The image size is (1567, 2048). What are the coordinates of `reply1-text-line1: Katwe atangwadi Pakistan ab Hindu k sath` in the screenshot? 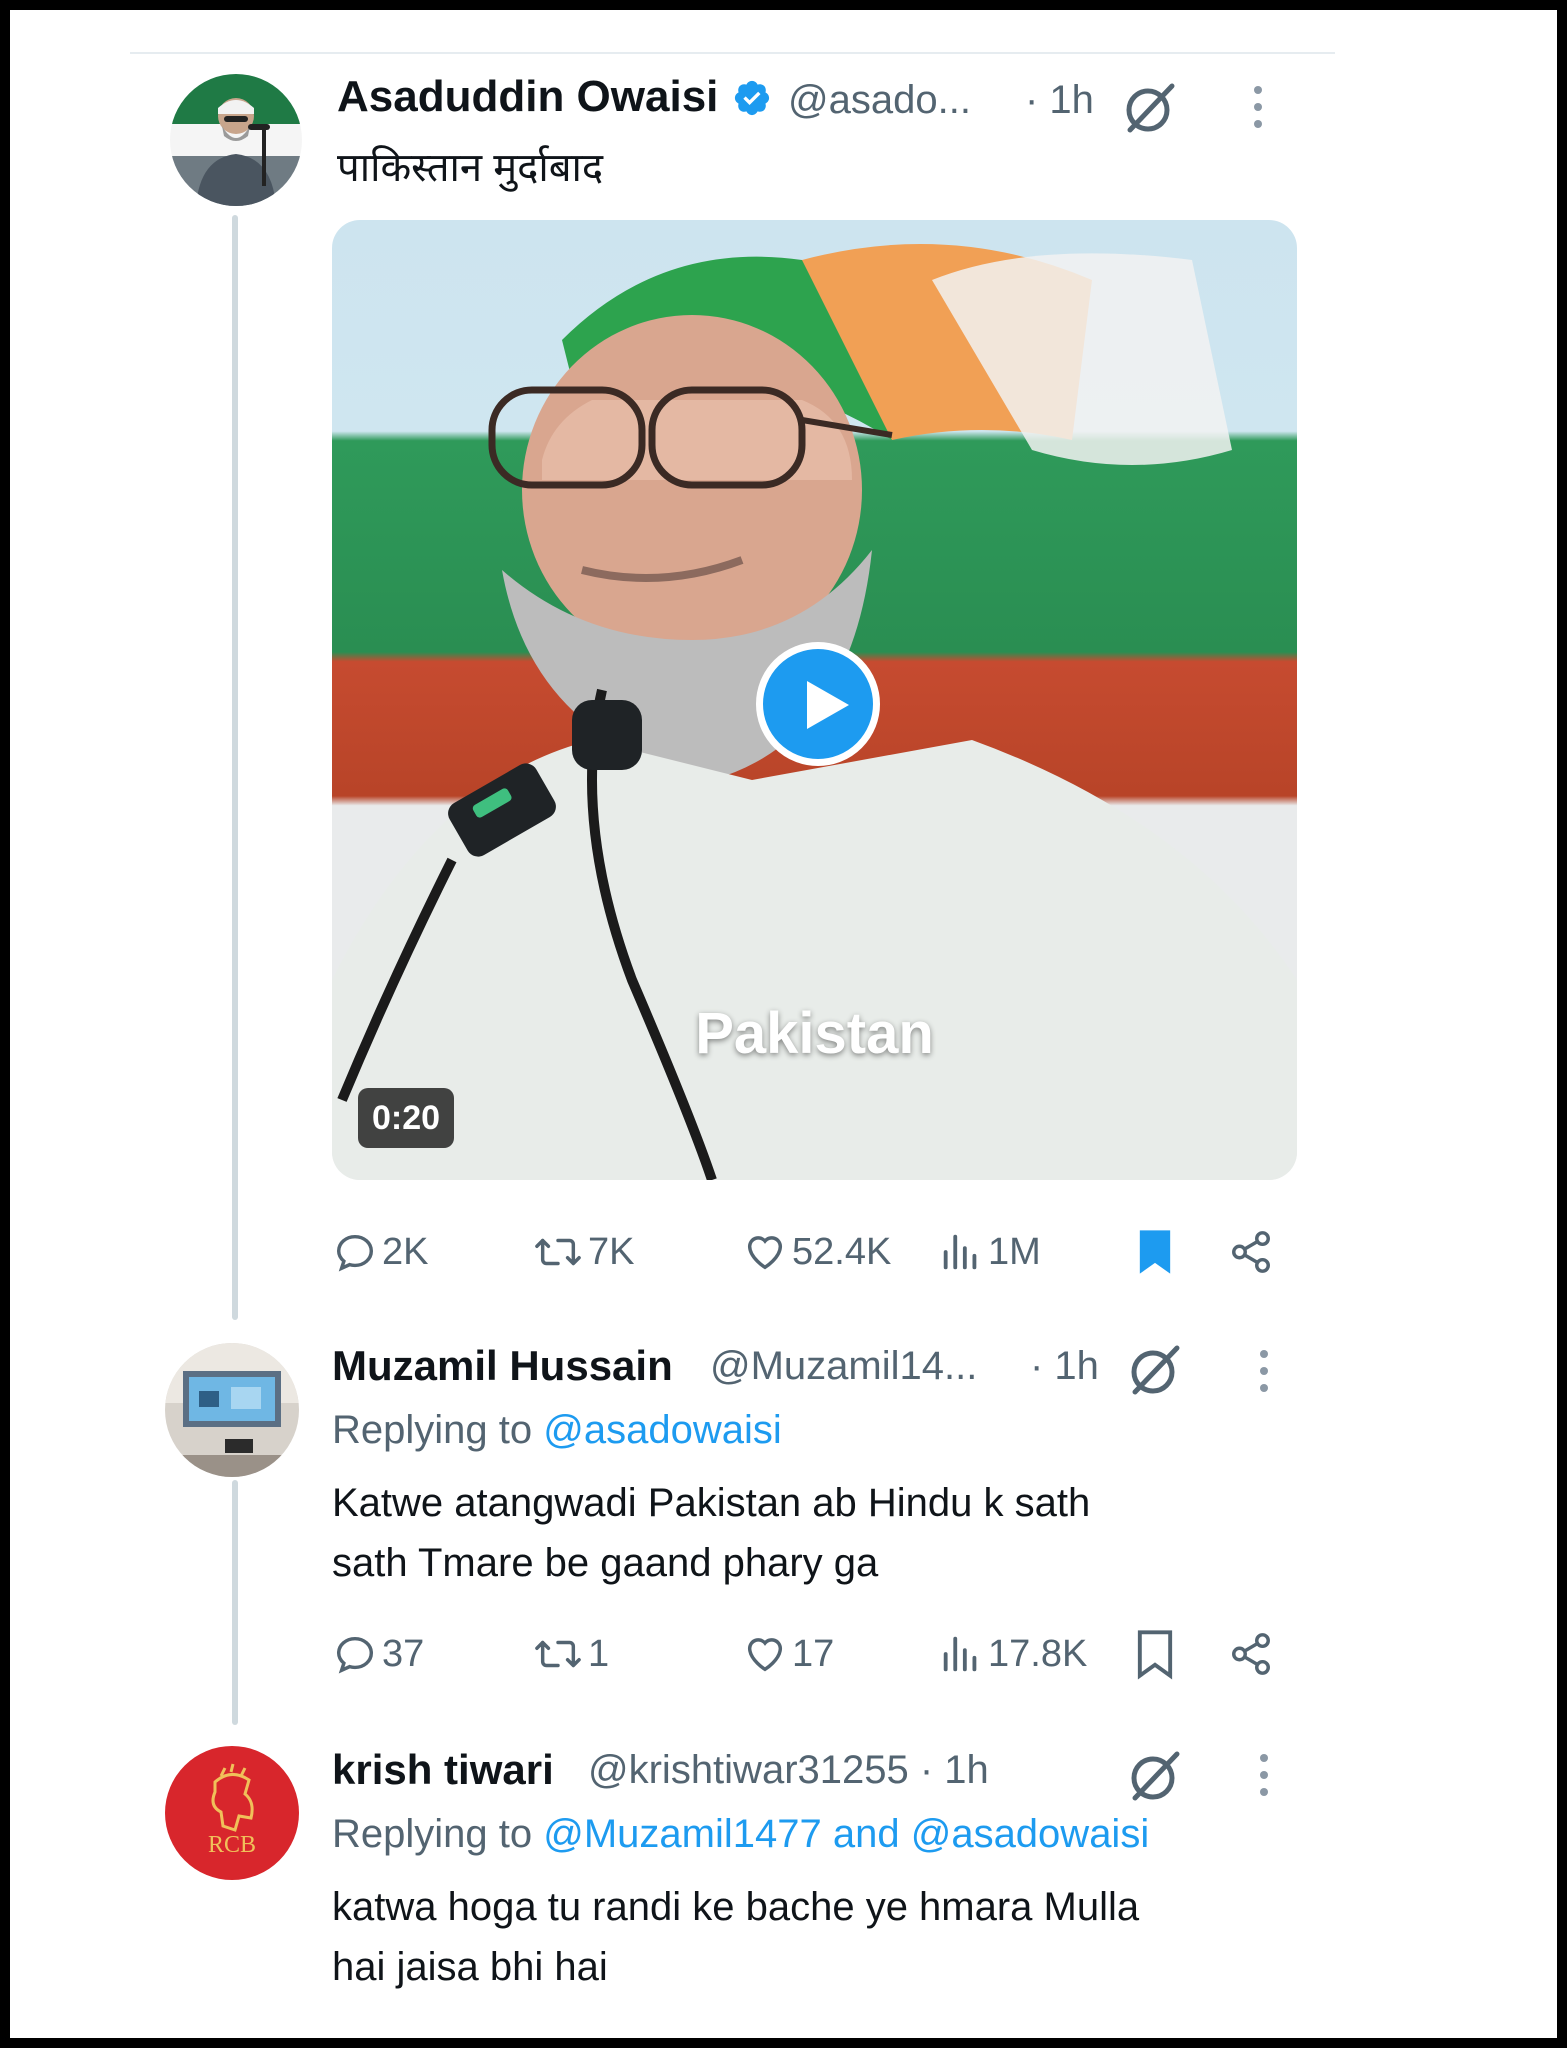 It's located at (711, 1503).